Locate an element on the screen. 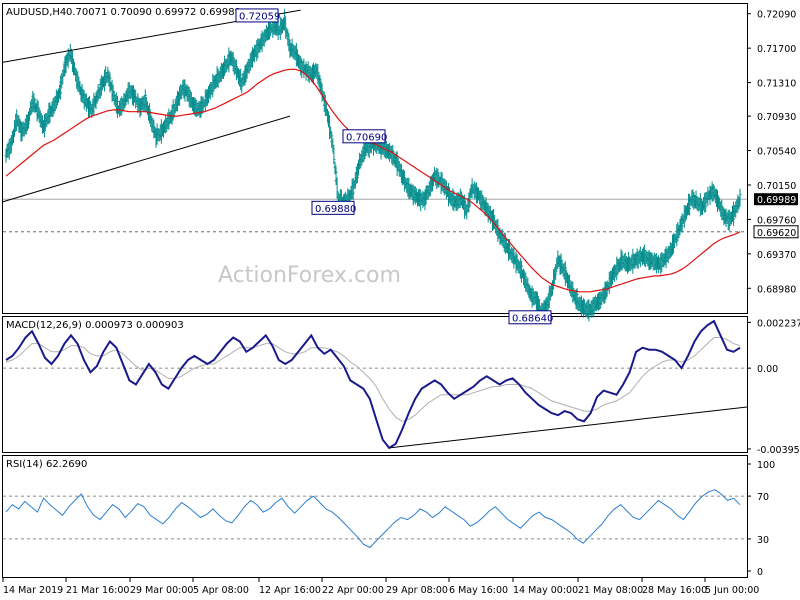 This screenshot has width=800, height=600. price-axis-label: 0.69370 is located at coordinates (776, 255).